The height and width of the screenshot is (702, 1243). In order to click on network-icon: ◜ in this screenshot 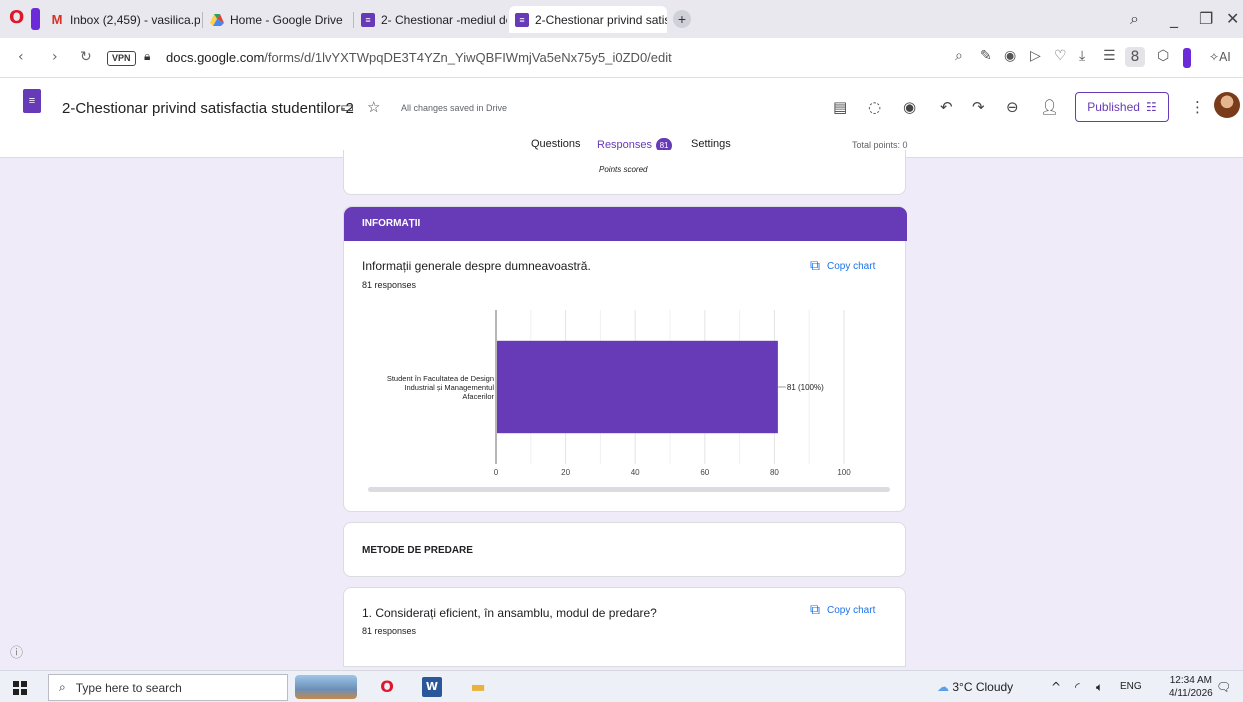, I will do `click(1077, 687)`.